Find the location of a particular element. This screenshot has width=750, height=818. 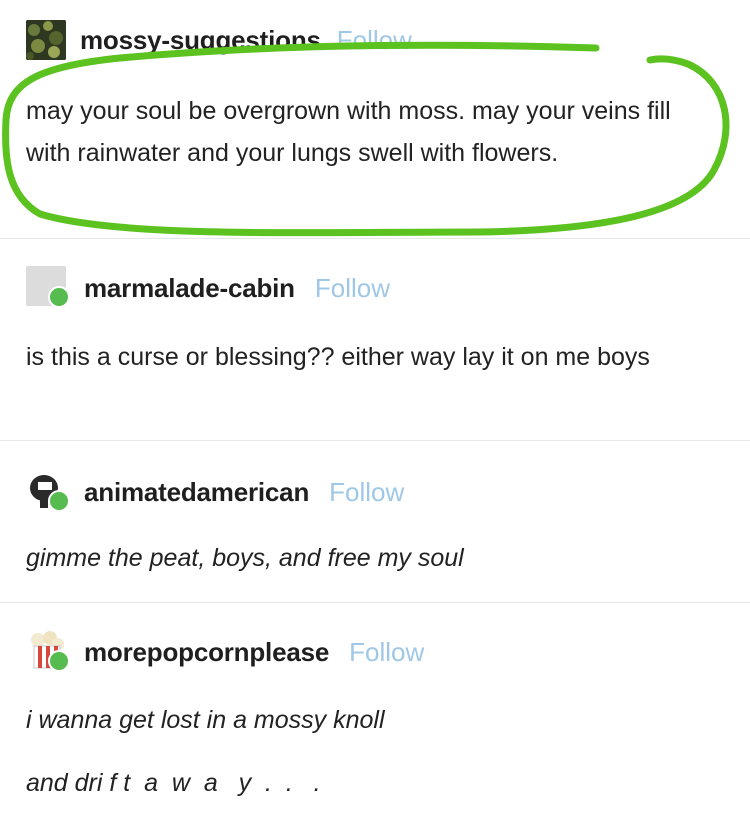

post-header-mossy-suggestions: mossy-suggestions Follow is located at coordinates (219, 40).